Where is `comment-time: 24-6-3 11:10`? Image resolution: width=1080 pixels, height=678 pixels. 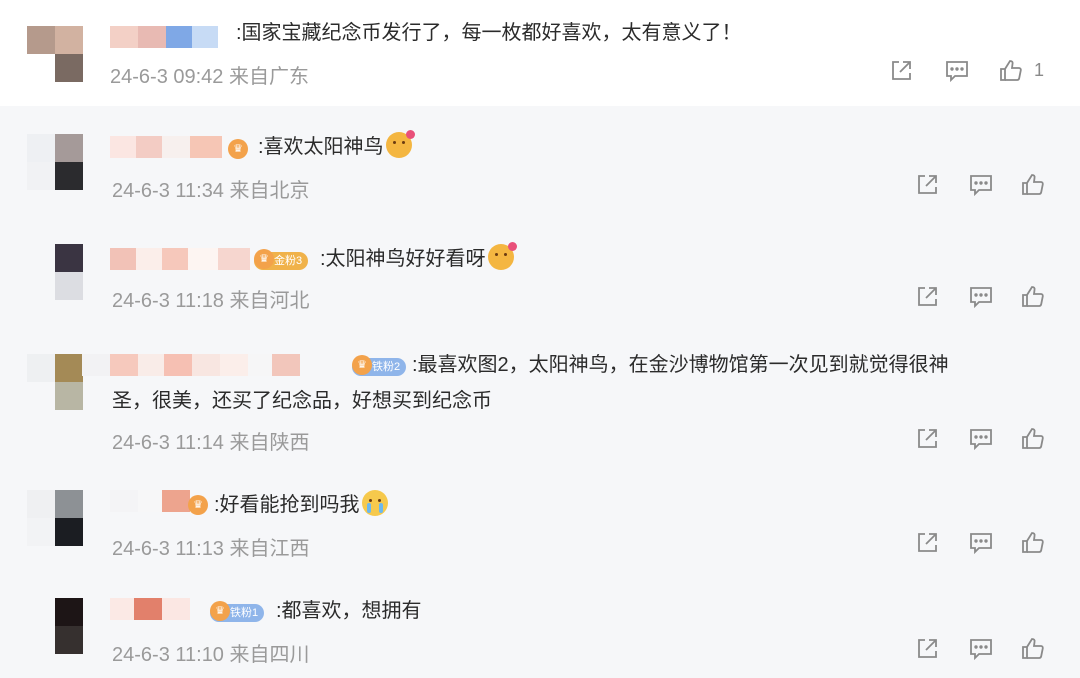 comment-time: 24-6-3 11:10 is located at coordinates (168, 655).